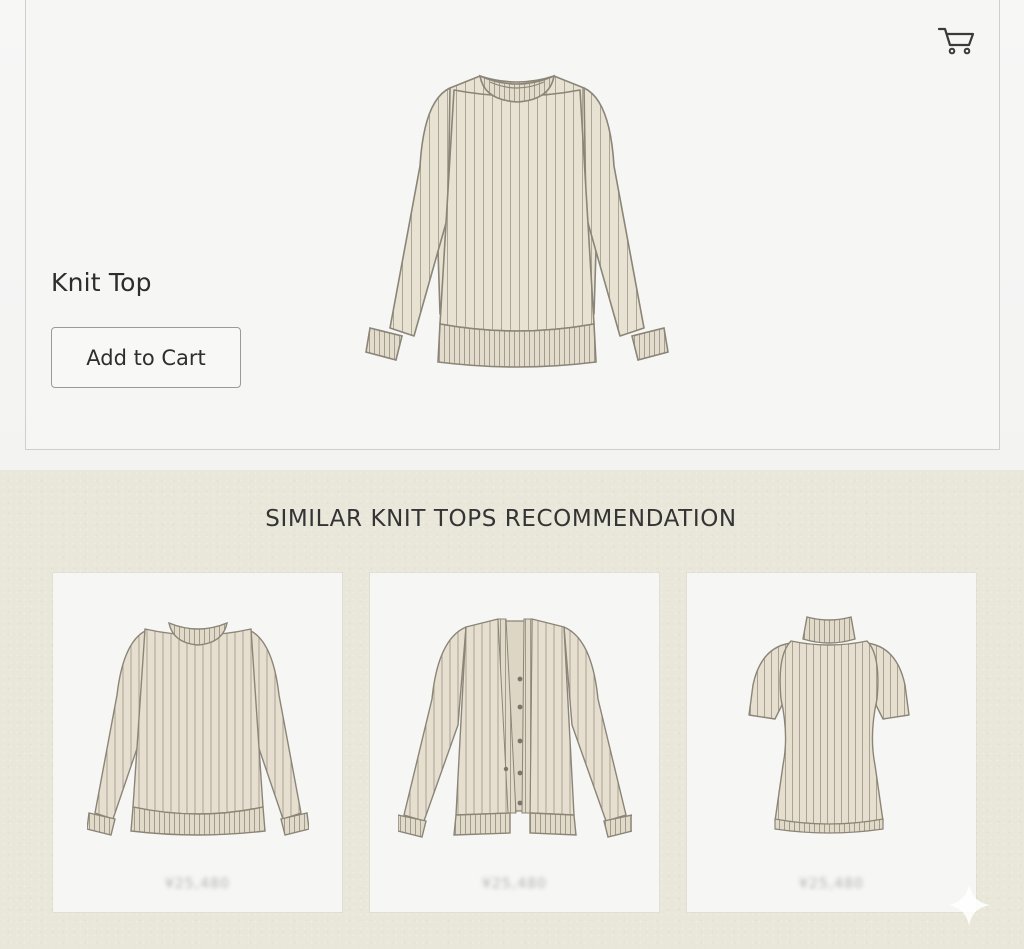 This screenshot has height=949, width=1024. Describe the element at coordinates (198, 728) in the screenshot. I see `crewneck-sweater-image` at that location.